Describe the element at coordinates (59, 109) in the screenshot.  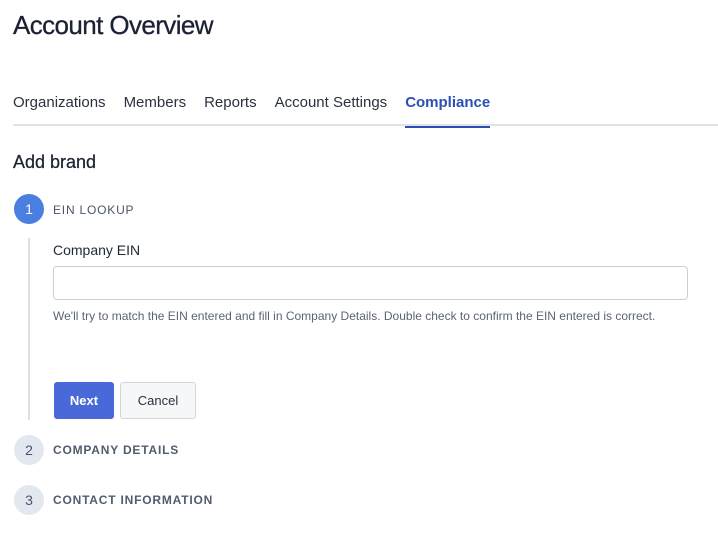
I see `tab-organizations: Organizations` at that location.